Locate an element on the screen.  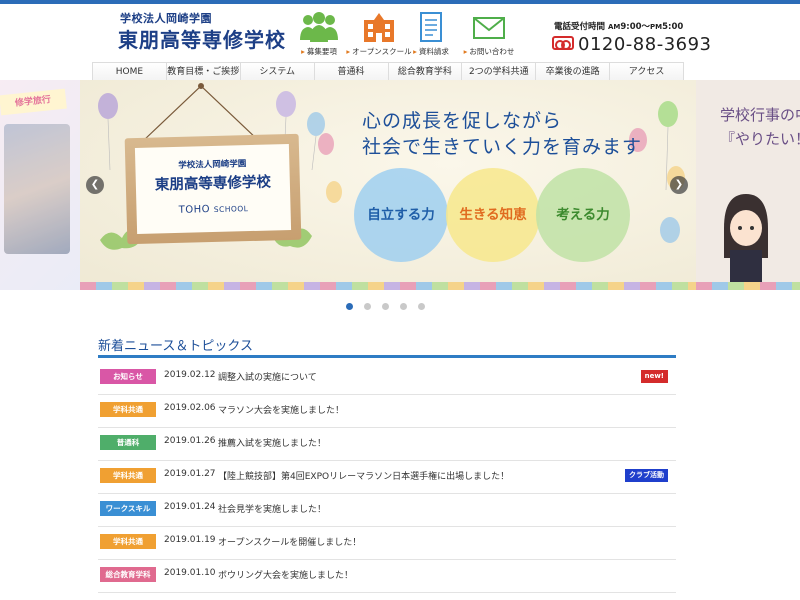
header-nav-recruitment: 募集要項 is located at coordinates (319, 35).